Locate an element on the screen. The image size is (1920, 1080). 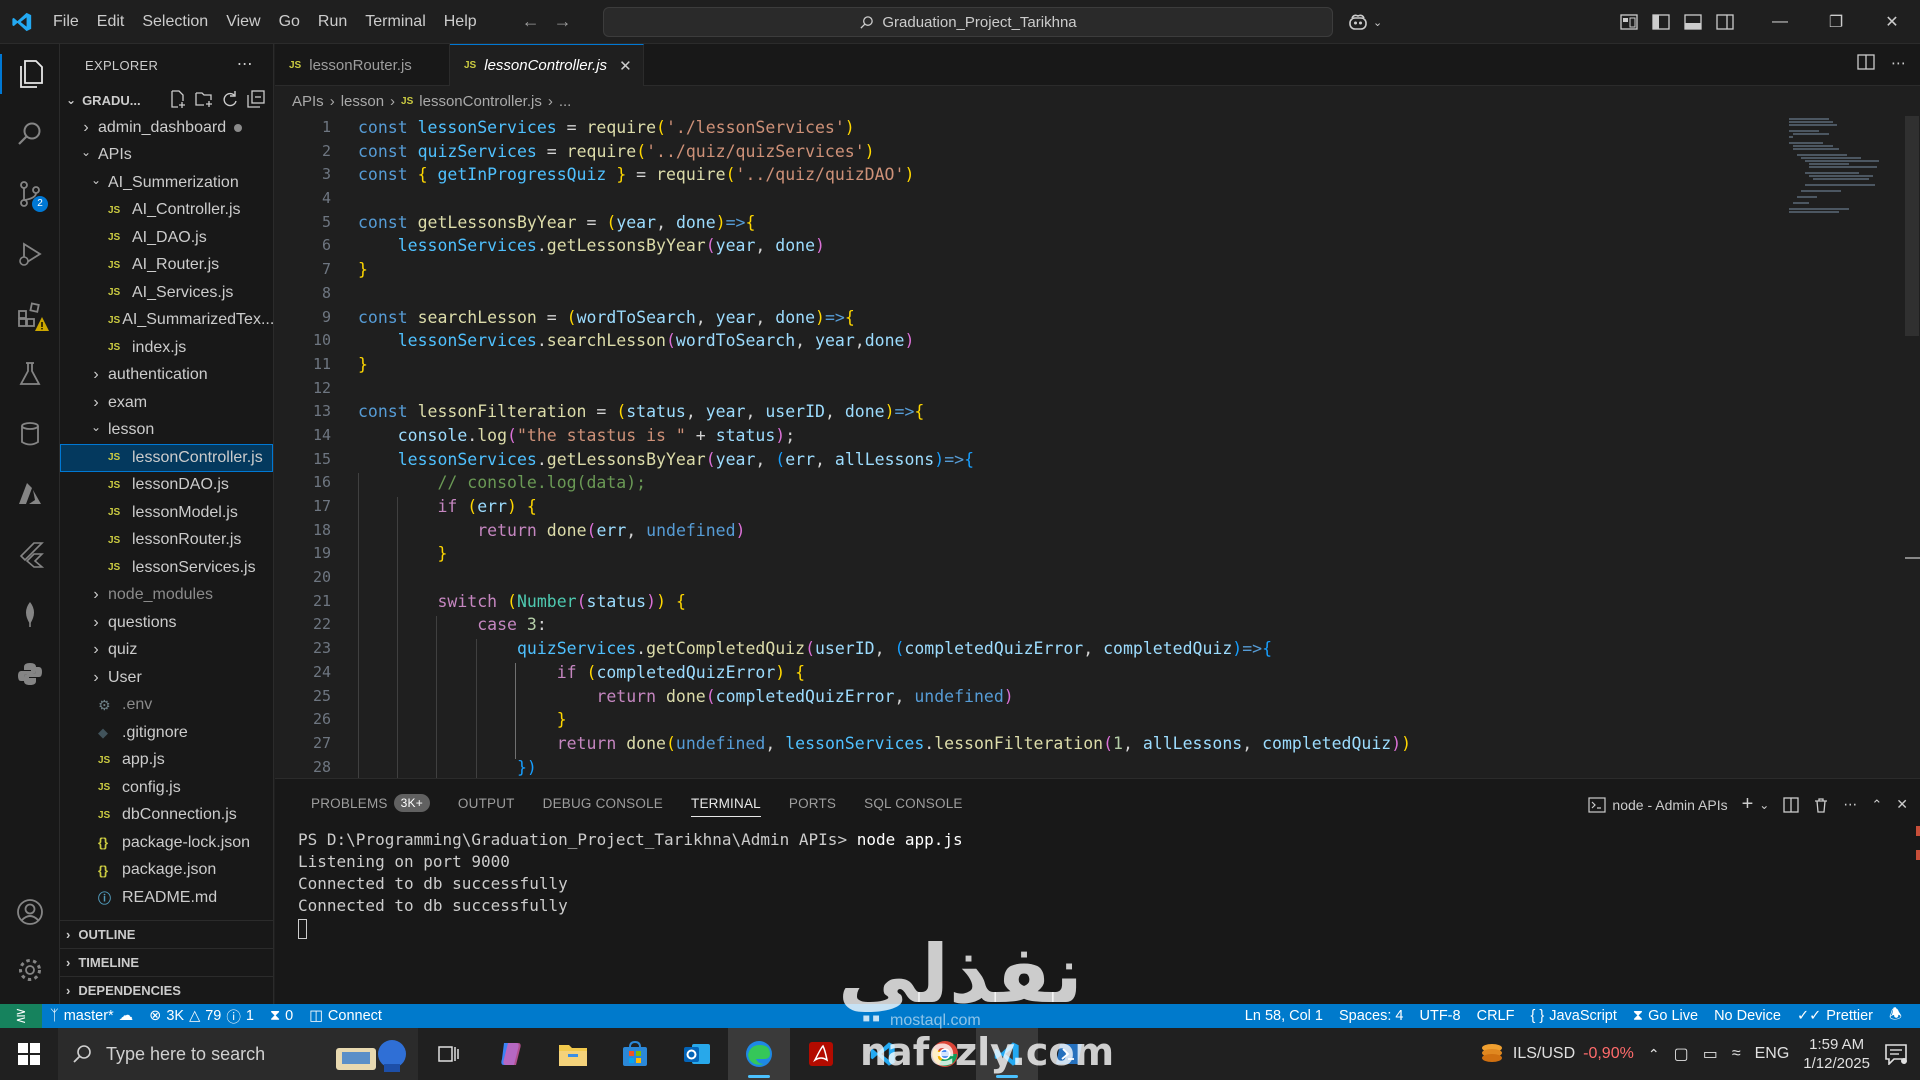
tab-lessonrouter: JS lessonRouter.js is located at coordinates (362, 65).